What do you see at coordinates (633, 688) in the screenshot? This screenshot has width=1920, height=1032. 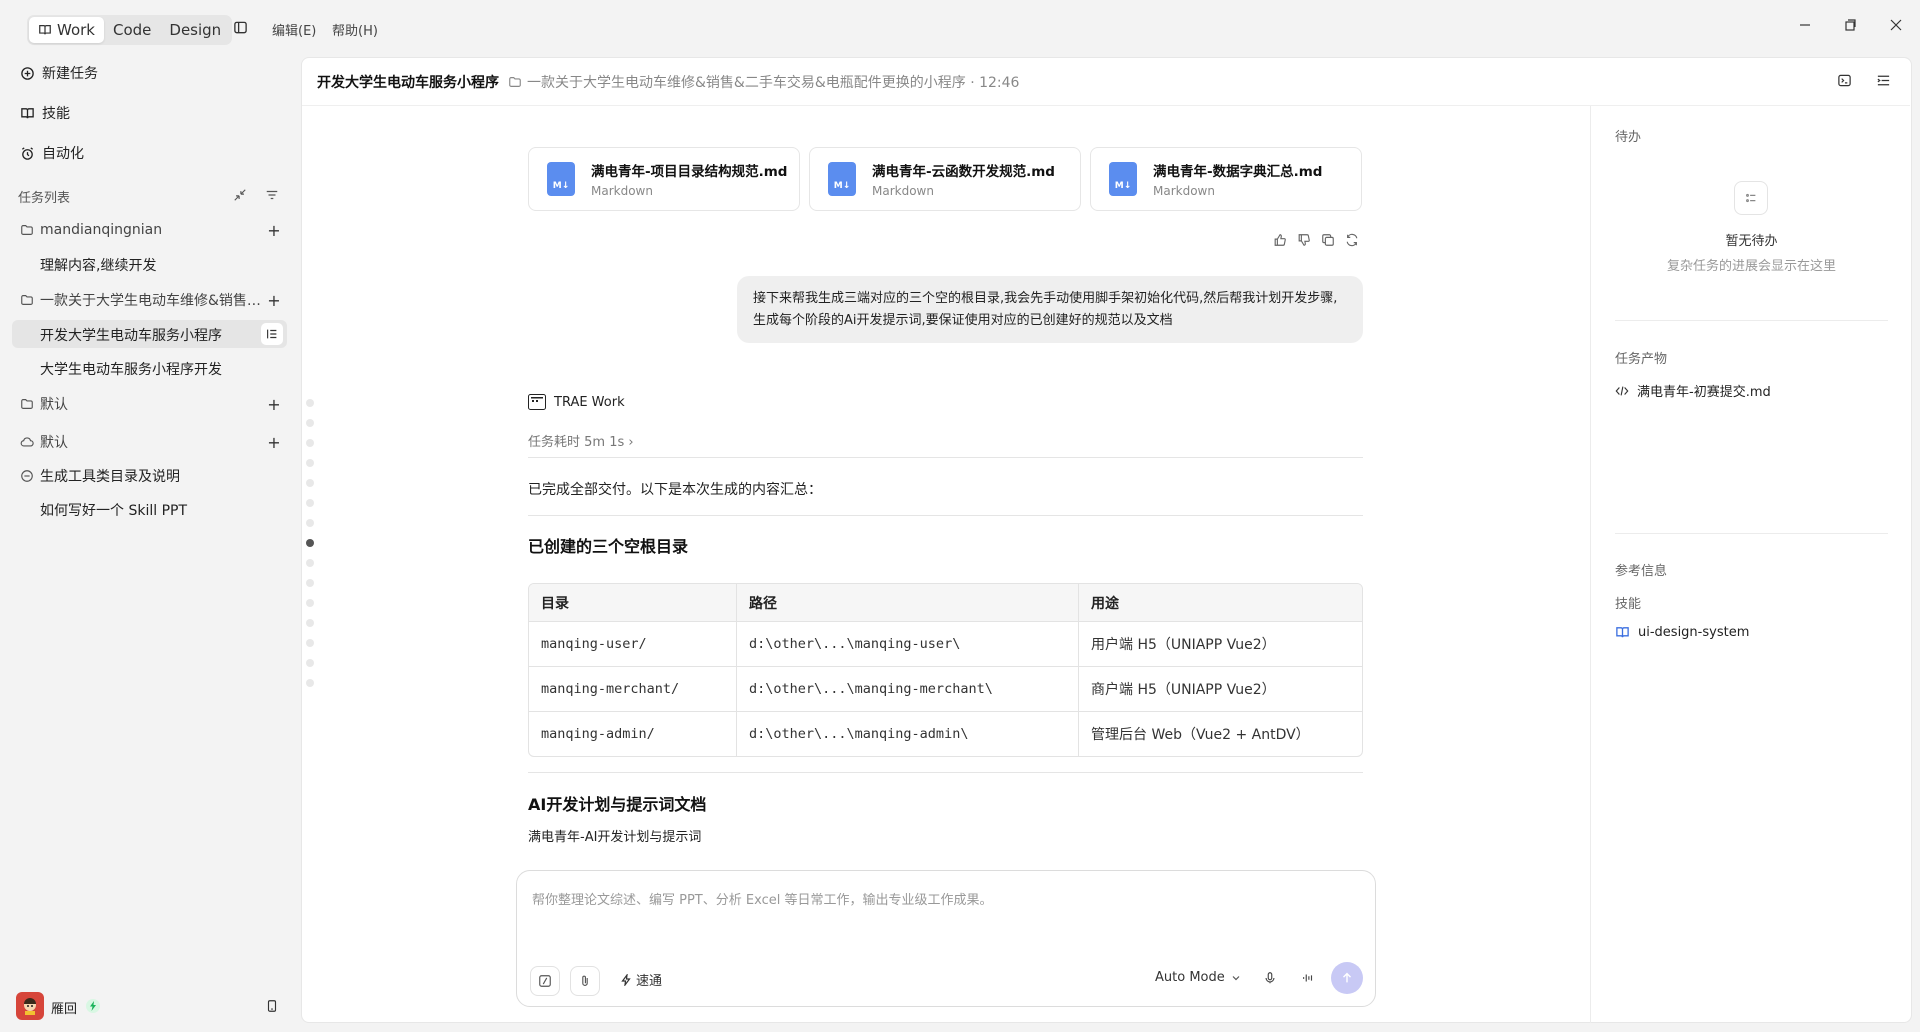 I see `table-cell: manqing-merchant/` at bounding box center [633, 688].